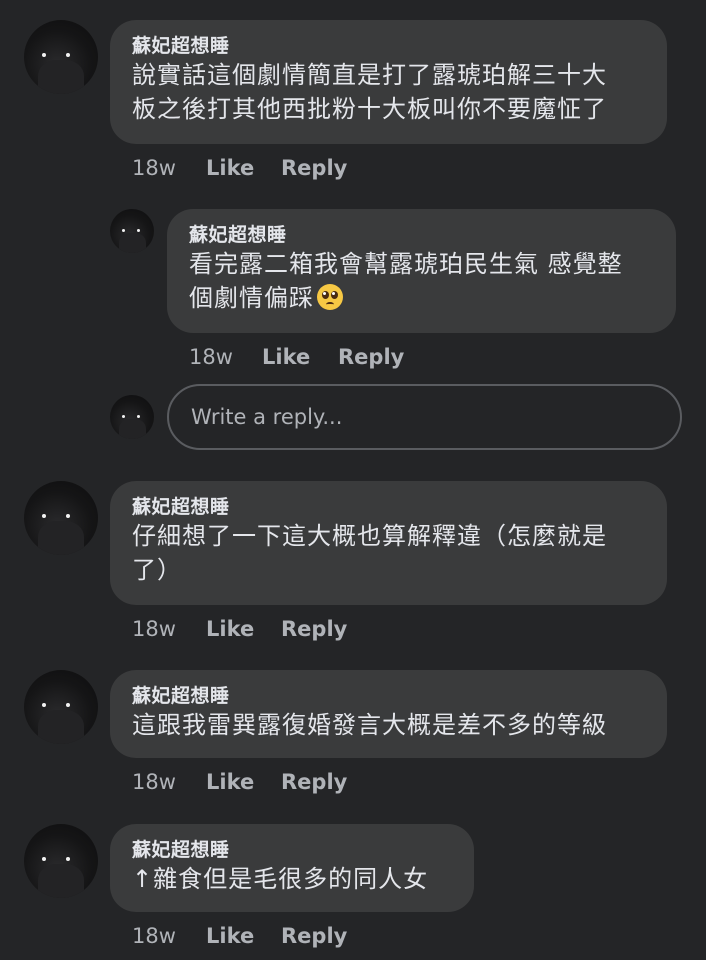 This screenshot has width=706, height=960. Describe the element at coordinates (280, 879) in the screenshot. I see `comment-text-line: ↑雜食但是毛很多的同人女` at that location.